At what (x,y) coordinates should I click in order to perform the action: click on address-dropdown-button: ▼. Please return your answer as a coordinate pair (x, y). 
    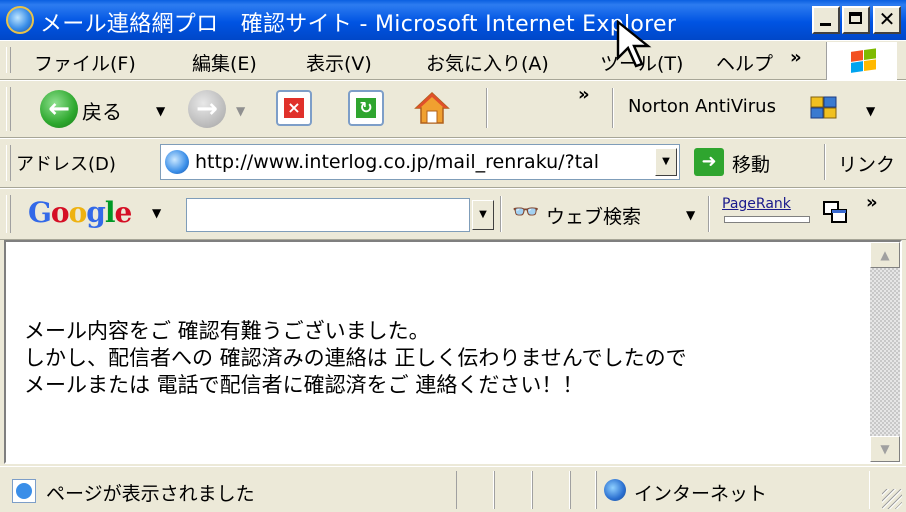
    Looking at the image, I should click on (666, 162).